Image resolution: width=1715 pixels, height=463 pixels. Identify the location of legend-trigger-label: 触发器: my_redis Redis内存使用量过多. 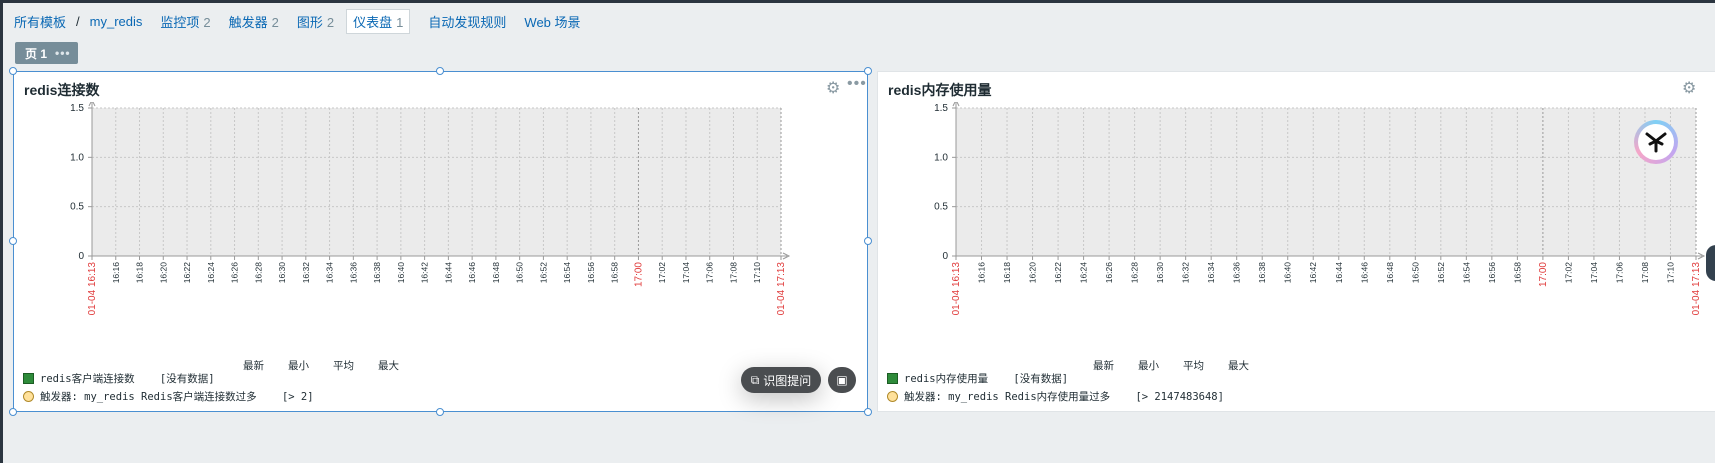
(1007, 397).